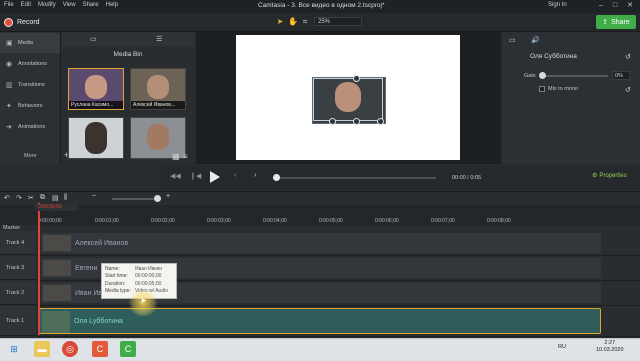  What do you see at coordinates (9, 5) in the screenshot?
I see `menu-file: File` at bounding box center [9, 5].